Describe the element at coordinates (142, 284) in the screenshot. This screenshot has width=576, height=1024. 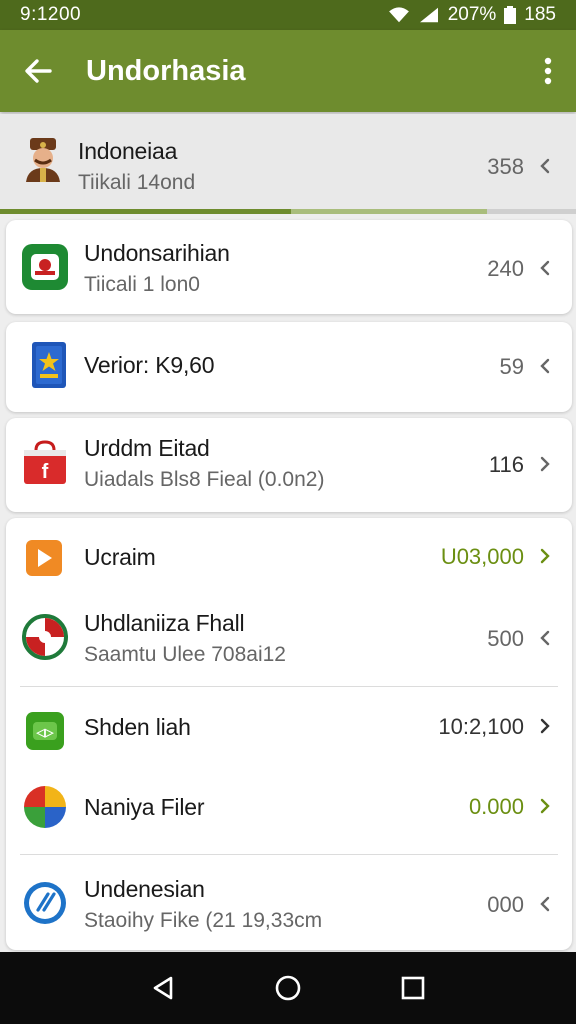
I see `item-subtitle: Tiicali 1 lon0` at that location.